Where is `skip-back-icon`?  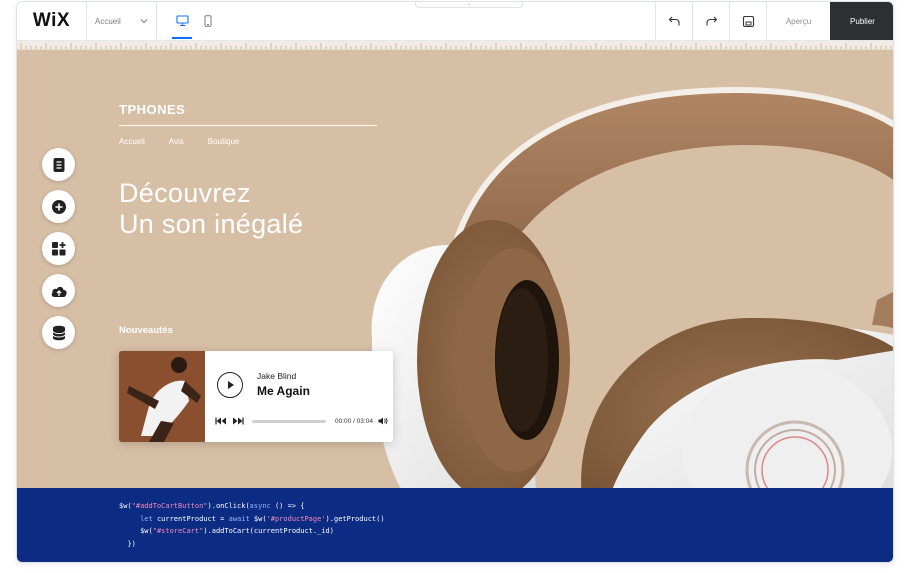
skip-back-icon is located at coordinates (220, 421).